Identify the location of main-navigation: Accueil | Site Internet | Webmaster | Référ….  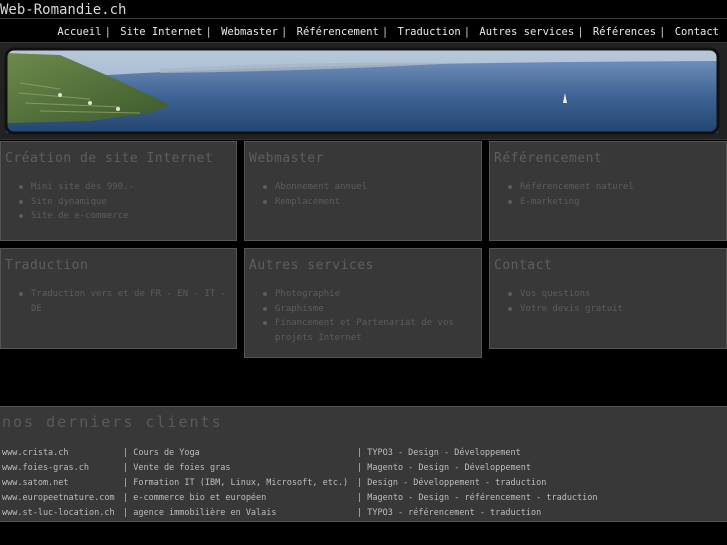
(388, 32).